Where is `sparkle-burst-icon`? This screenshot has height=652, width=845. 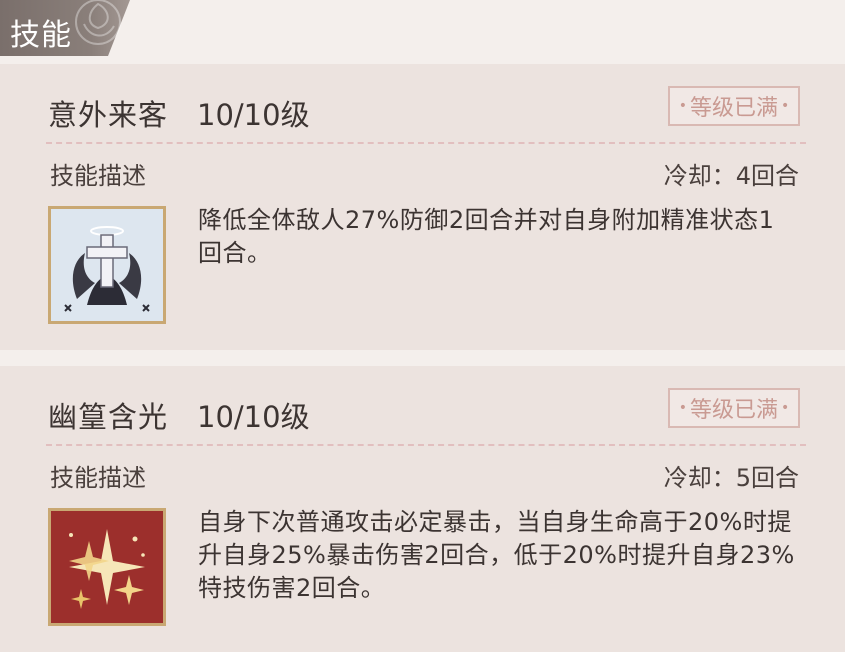
sparkle-burst-icon is located at coordinates (107, 567).